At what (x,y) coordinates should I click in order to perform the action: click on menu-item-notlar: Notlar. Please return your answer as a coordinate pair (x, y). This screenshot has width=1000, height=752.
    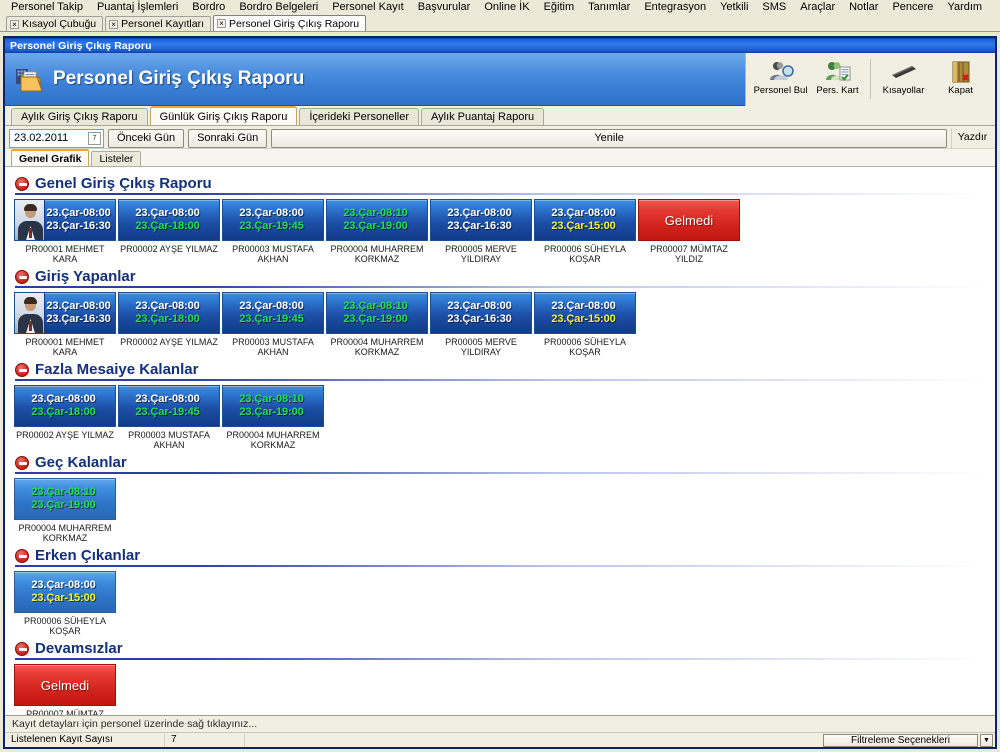
    Looking at the image, I should click on (863, 7).